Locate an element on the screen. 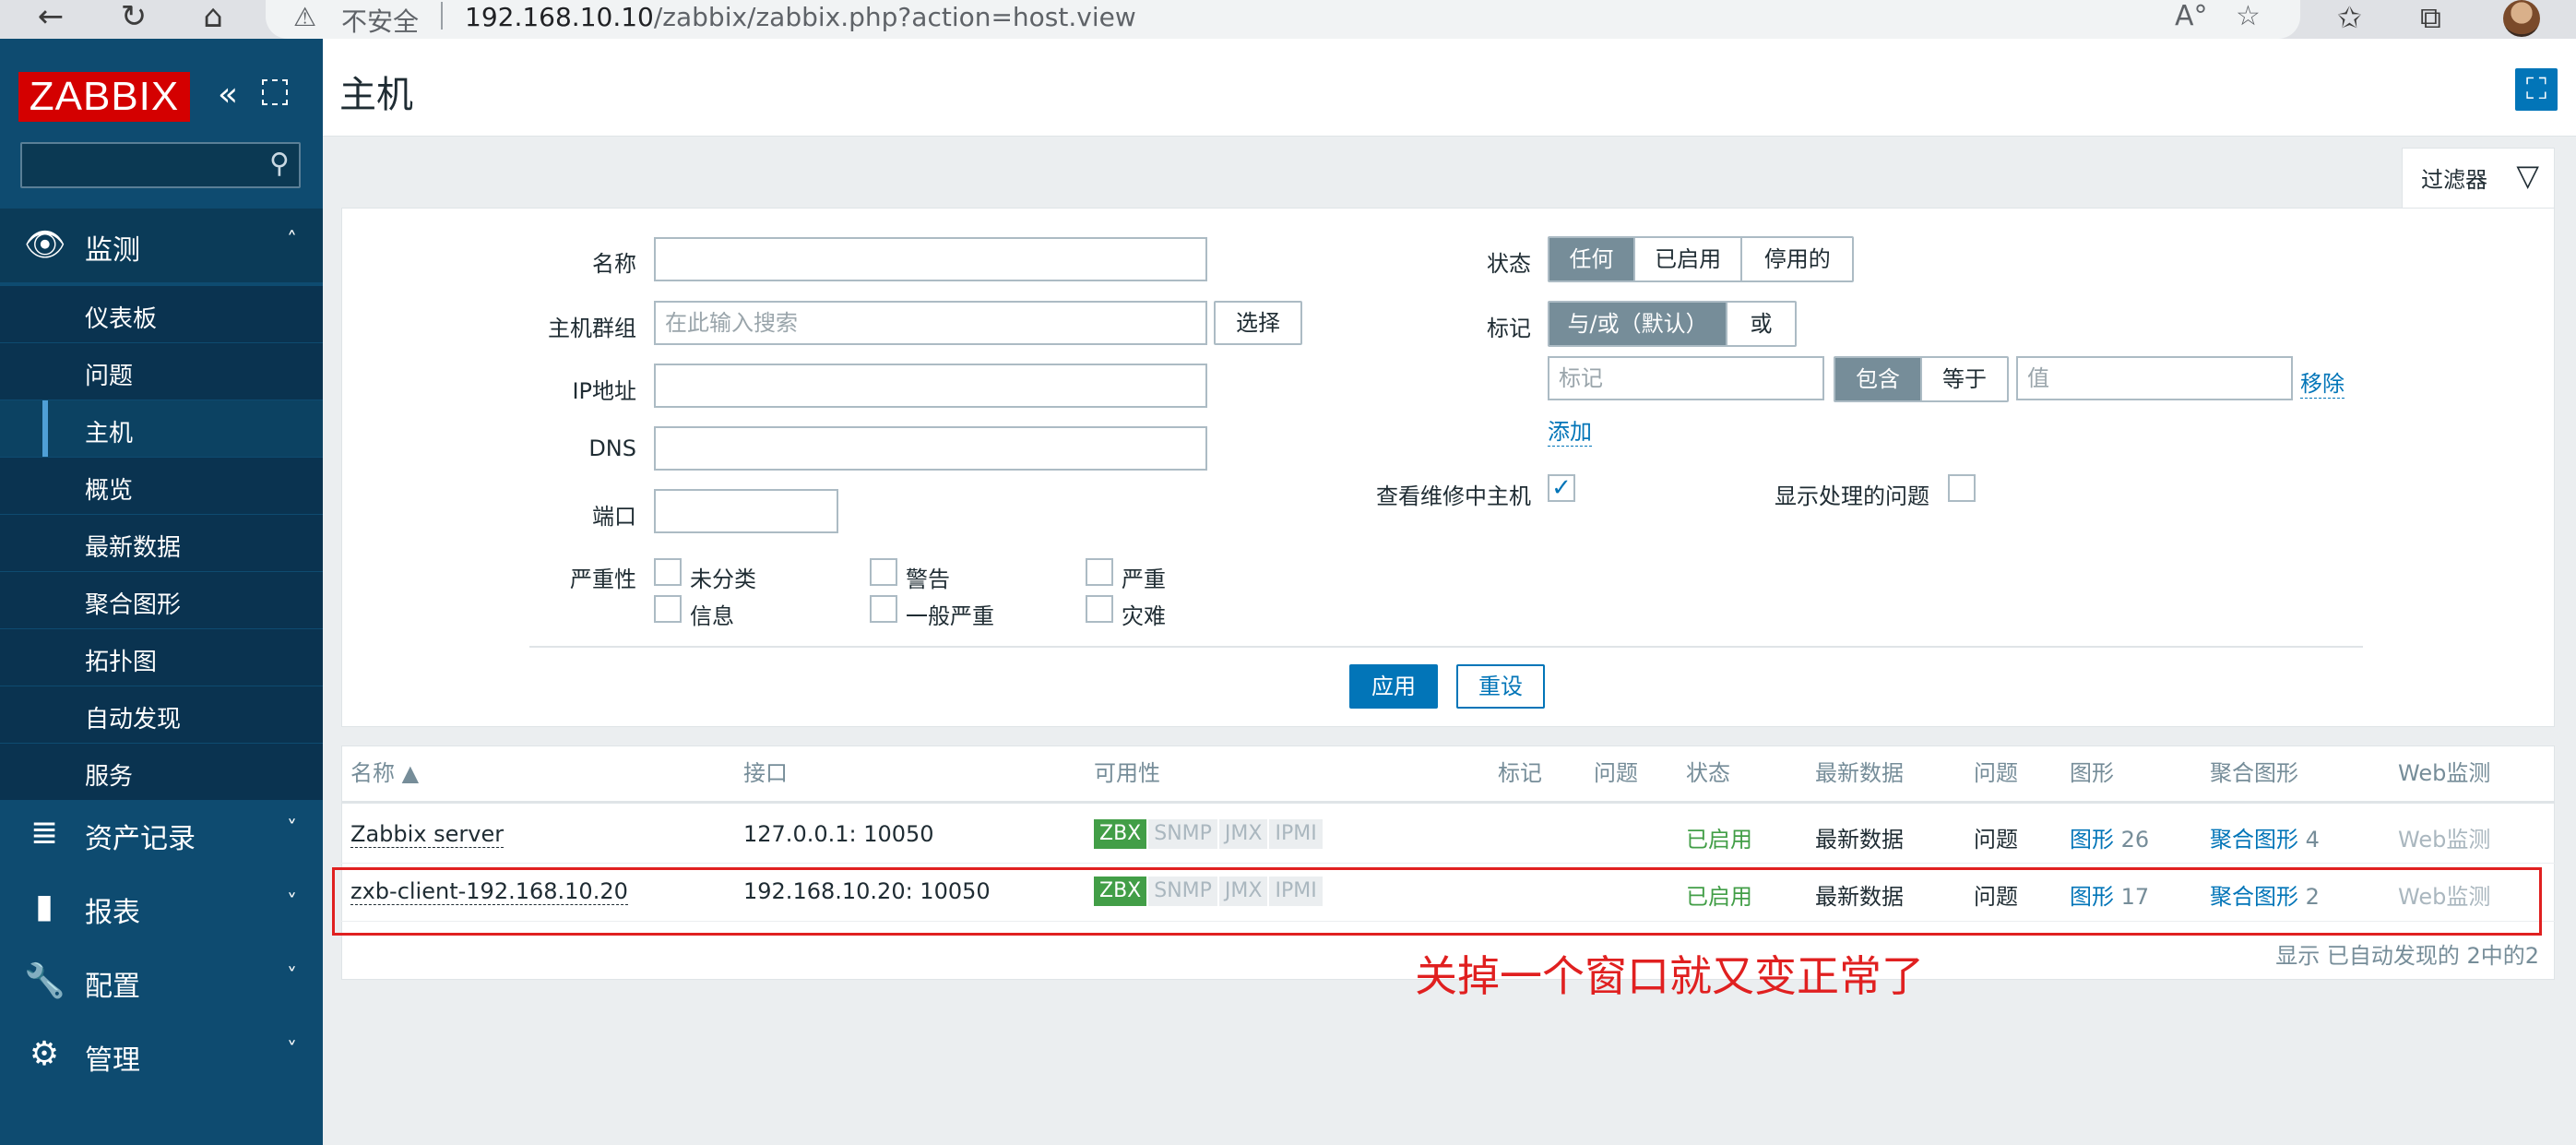  kiosk-mode-icon is located at coordinates (275, 92).